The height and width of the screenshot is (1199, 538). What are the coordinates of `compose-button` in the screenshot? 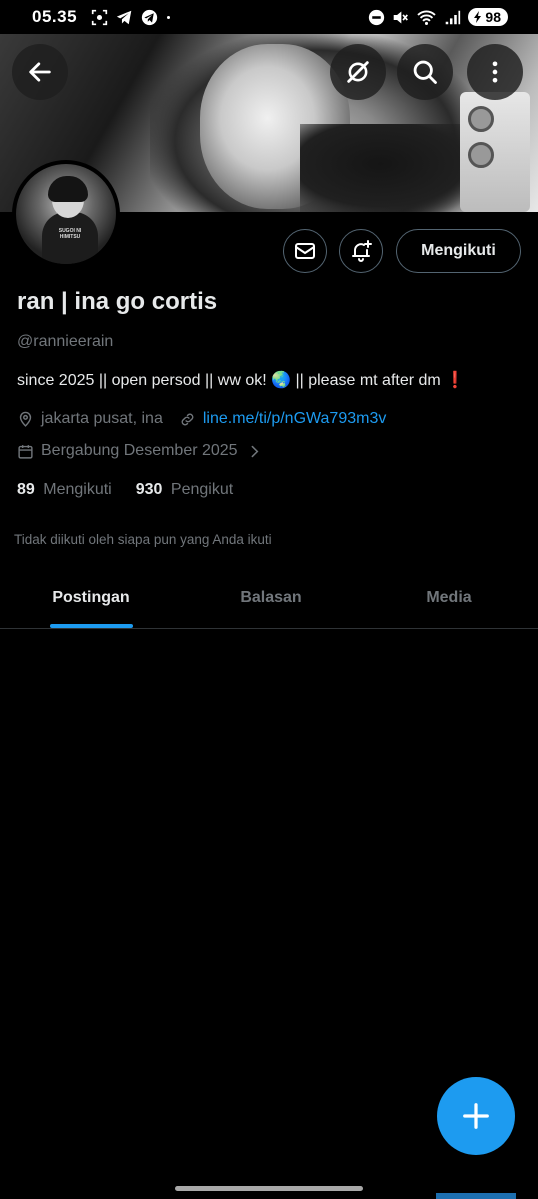 It's located at (476, 1116).